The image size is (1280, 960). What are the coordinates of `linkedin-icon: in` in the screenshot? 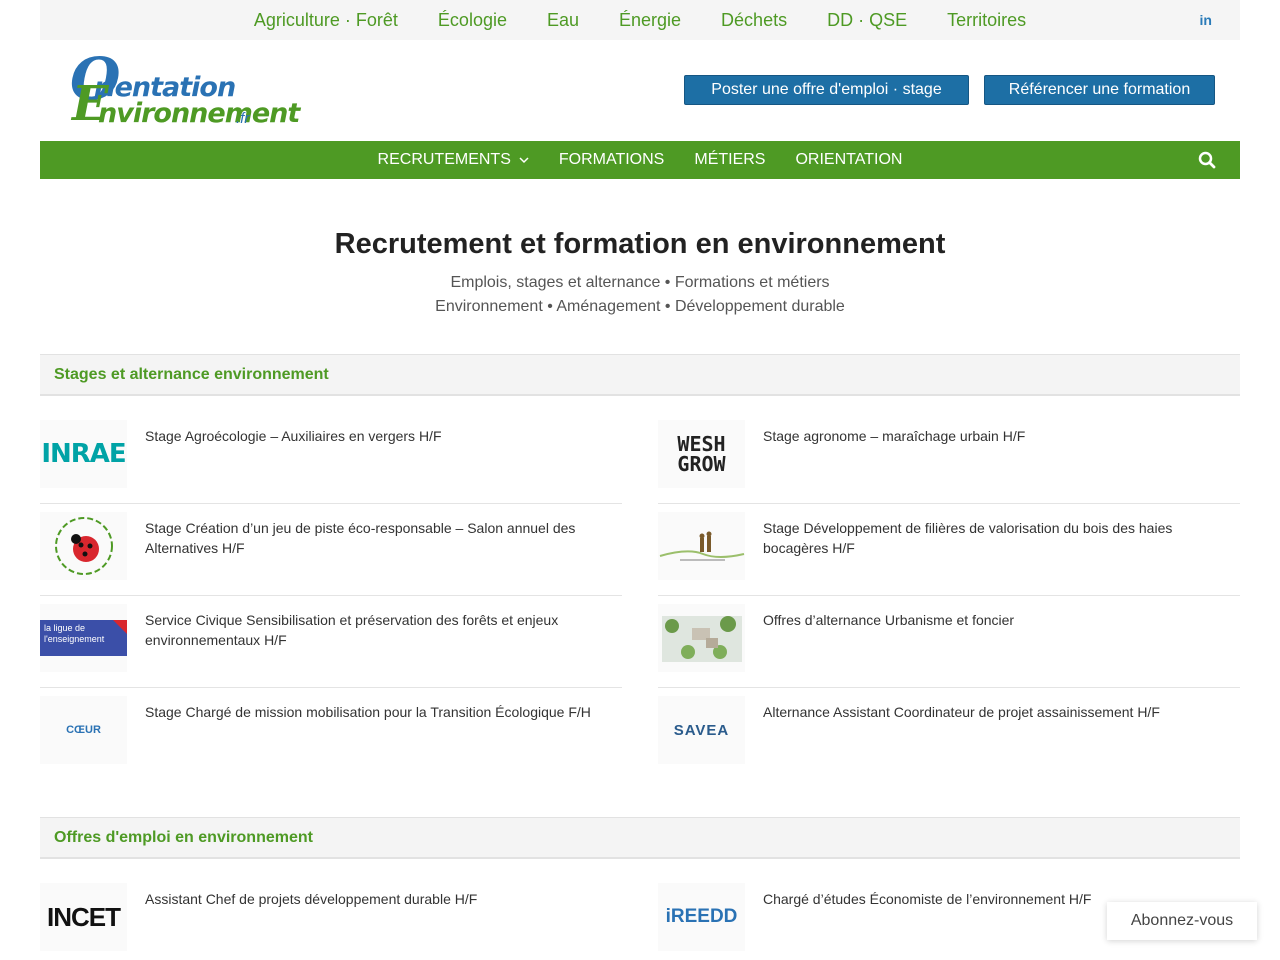 It's located at (1206, 20).